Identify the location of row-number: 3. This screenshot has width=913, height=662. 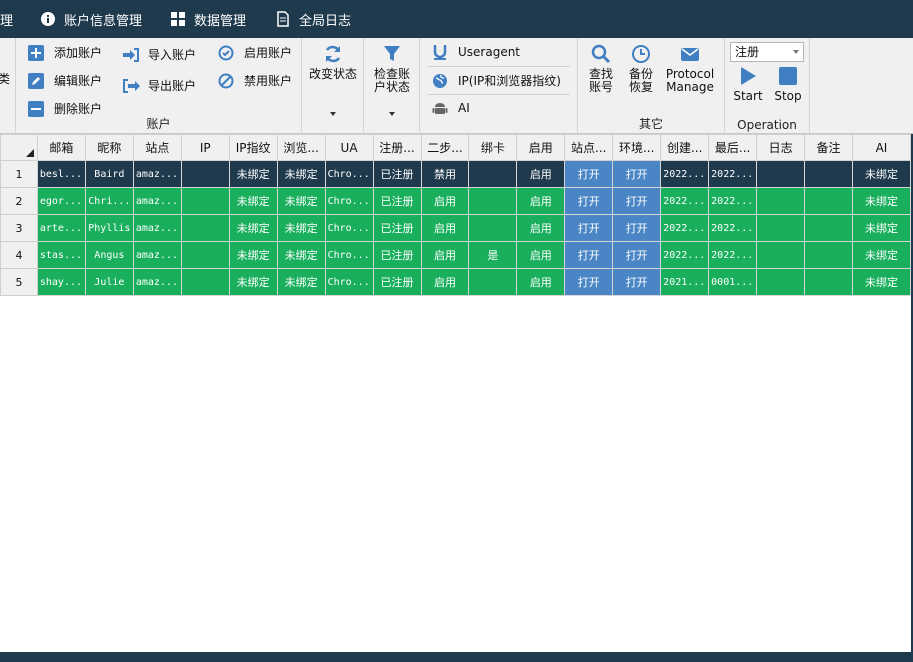
(19, 228).